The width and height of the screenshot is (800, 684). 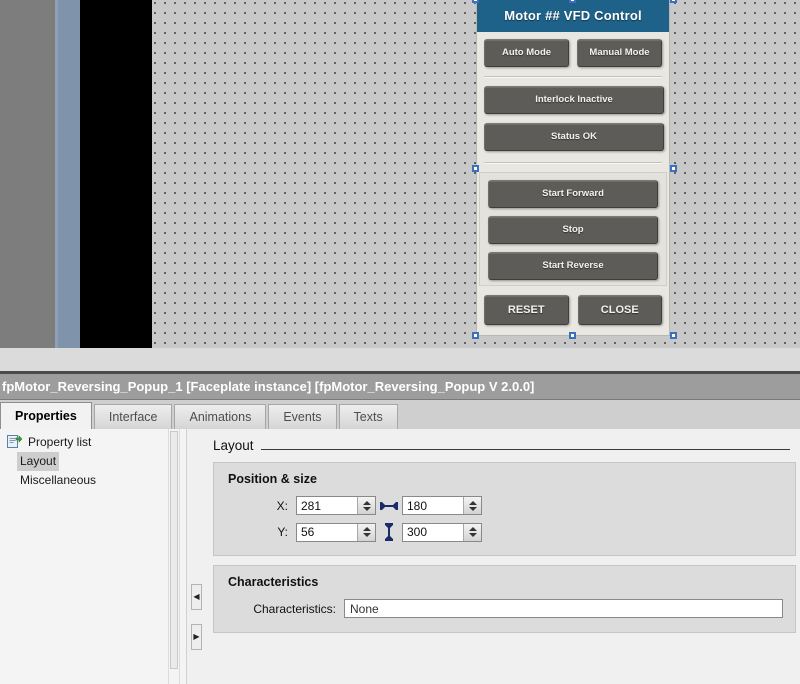 What do you see at coordinates (58, 480) in the screenshot?
I see `tree-item-miscellaneous: Miscellaneous` at bounding box center [58, 480].